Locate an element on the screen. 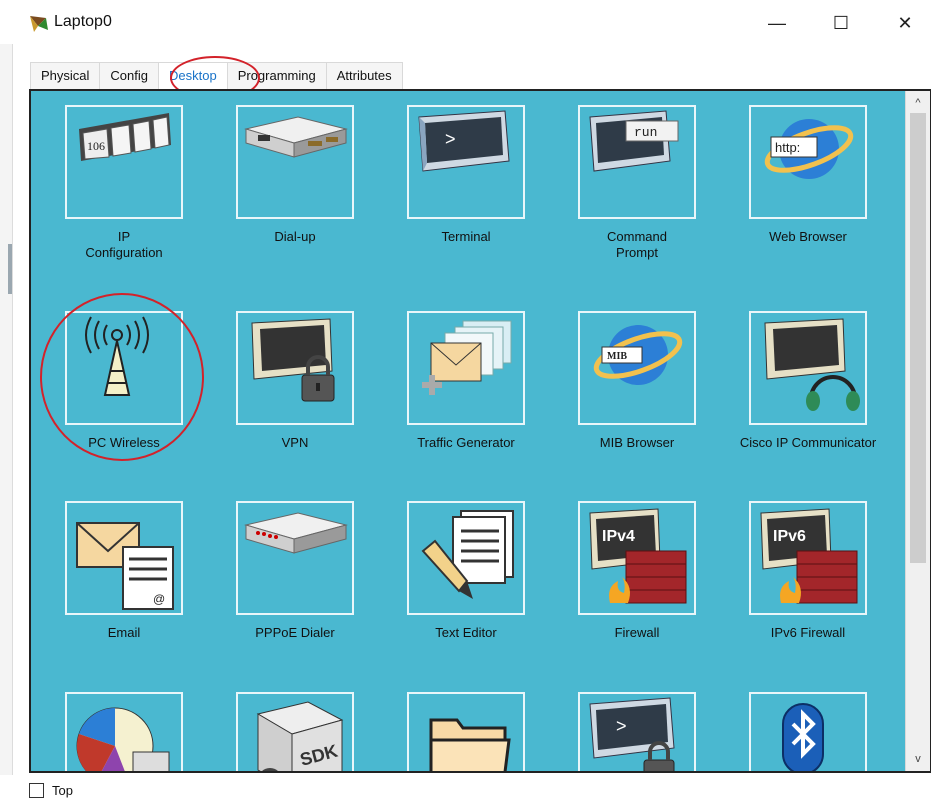 The width and height of the screenshot is (934, 809). app-command-prompt: run Command Prompt is located at coordinates (637, 183).